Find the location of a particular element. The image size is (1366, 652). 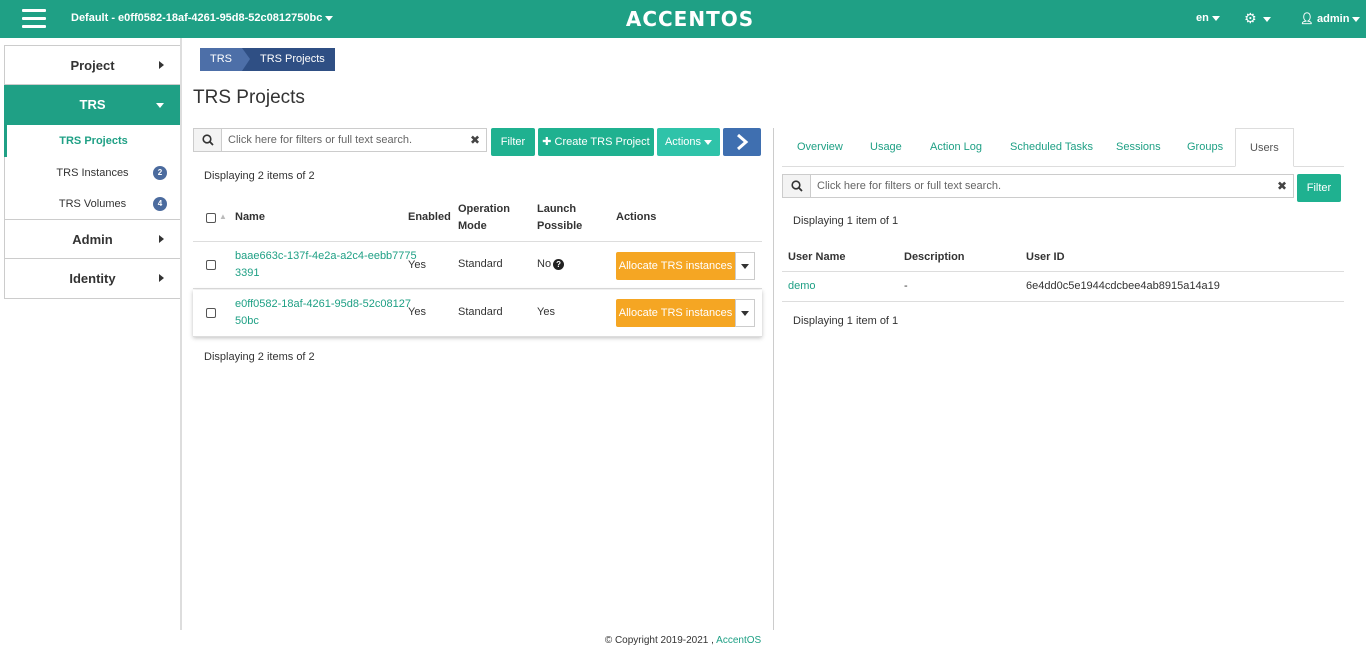

sidebar-subitem-trs-volumes: TRS Volumes 4 is located at coordinates (92, 203).